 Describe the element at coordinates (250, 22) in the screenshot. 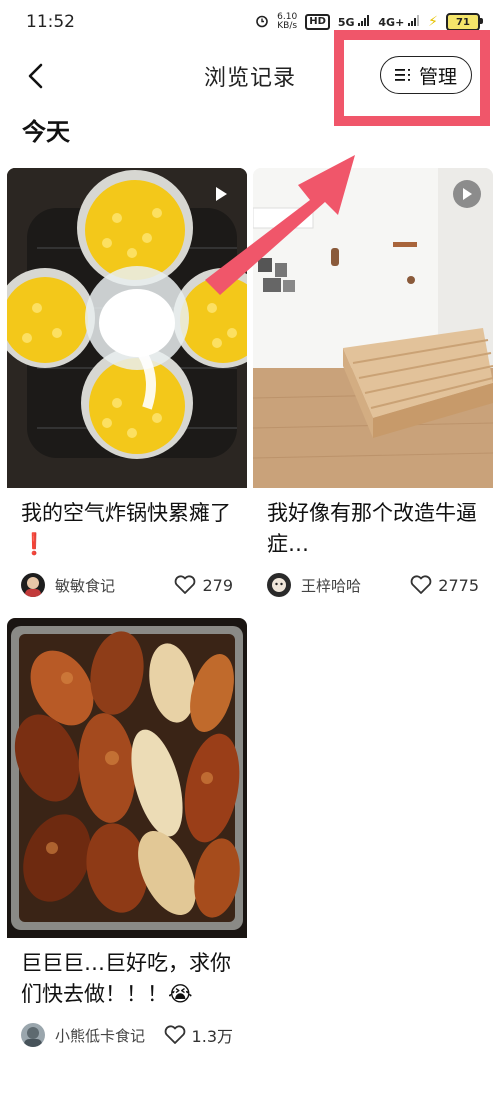

I see `status-bar: 11:52 6.10 KB/s HD 5G 4G+ ⚡ 71` at that location.